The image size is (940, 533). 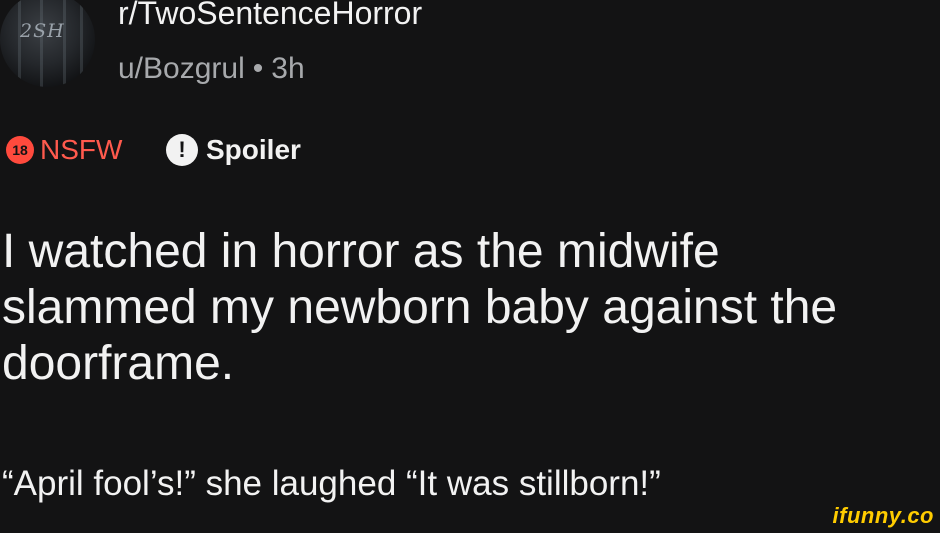 What do you see at coordinates (270, 16) in the screenshot?
I see `subreddit-name: r/TwoSentenceHorror` at bounding box center [270, 16].